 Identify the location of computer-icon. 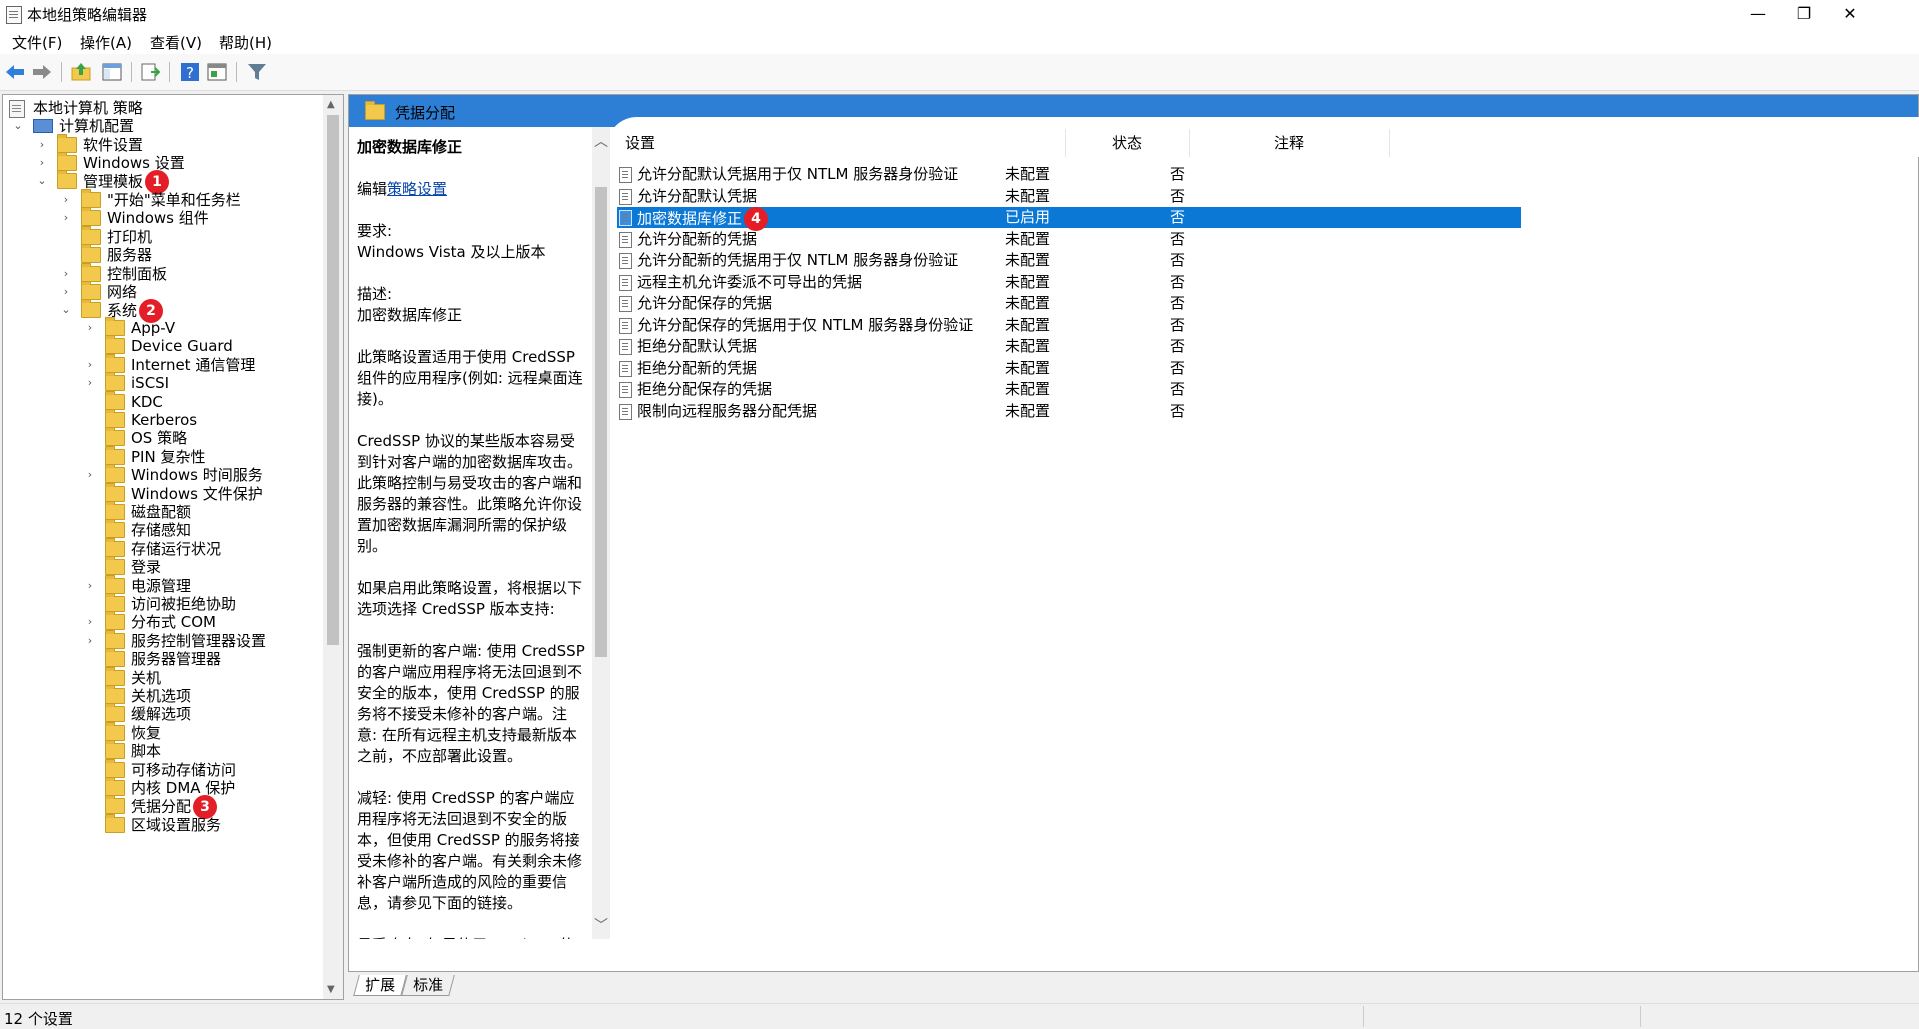
(43, 126).